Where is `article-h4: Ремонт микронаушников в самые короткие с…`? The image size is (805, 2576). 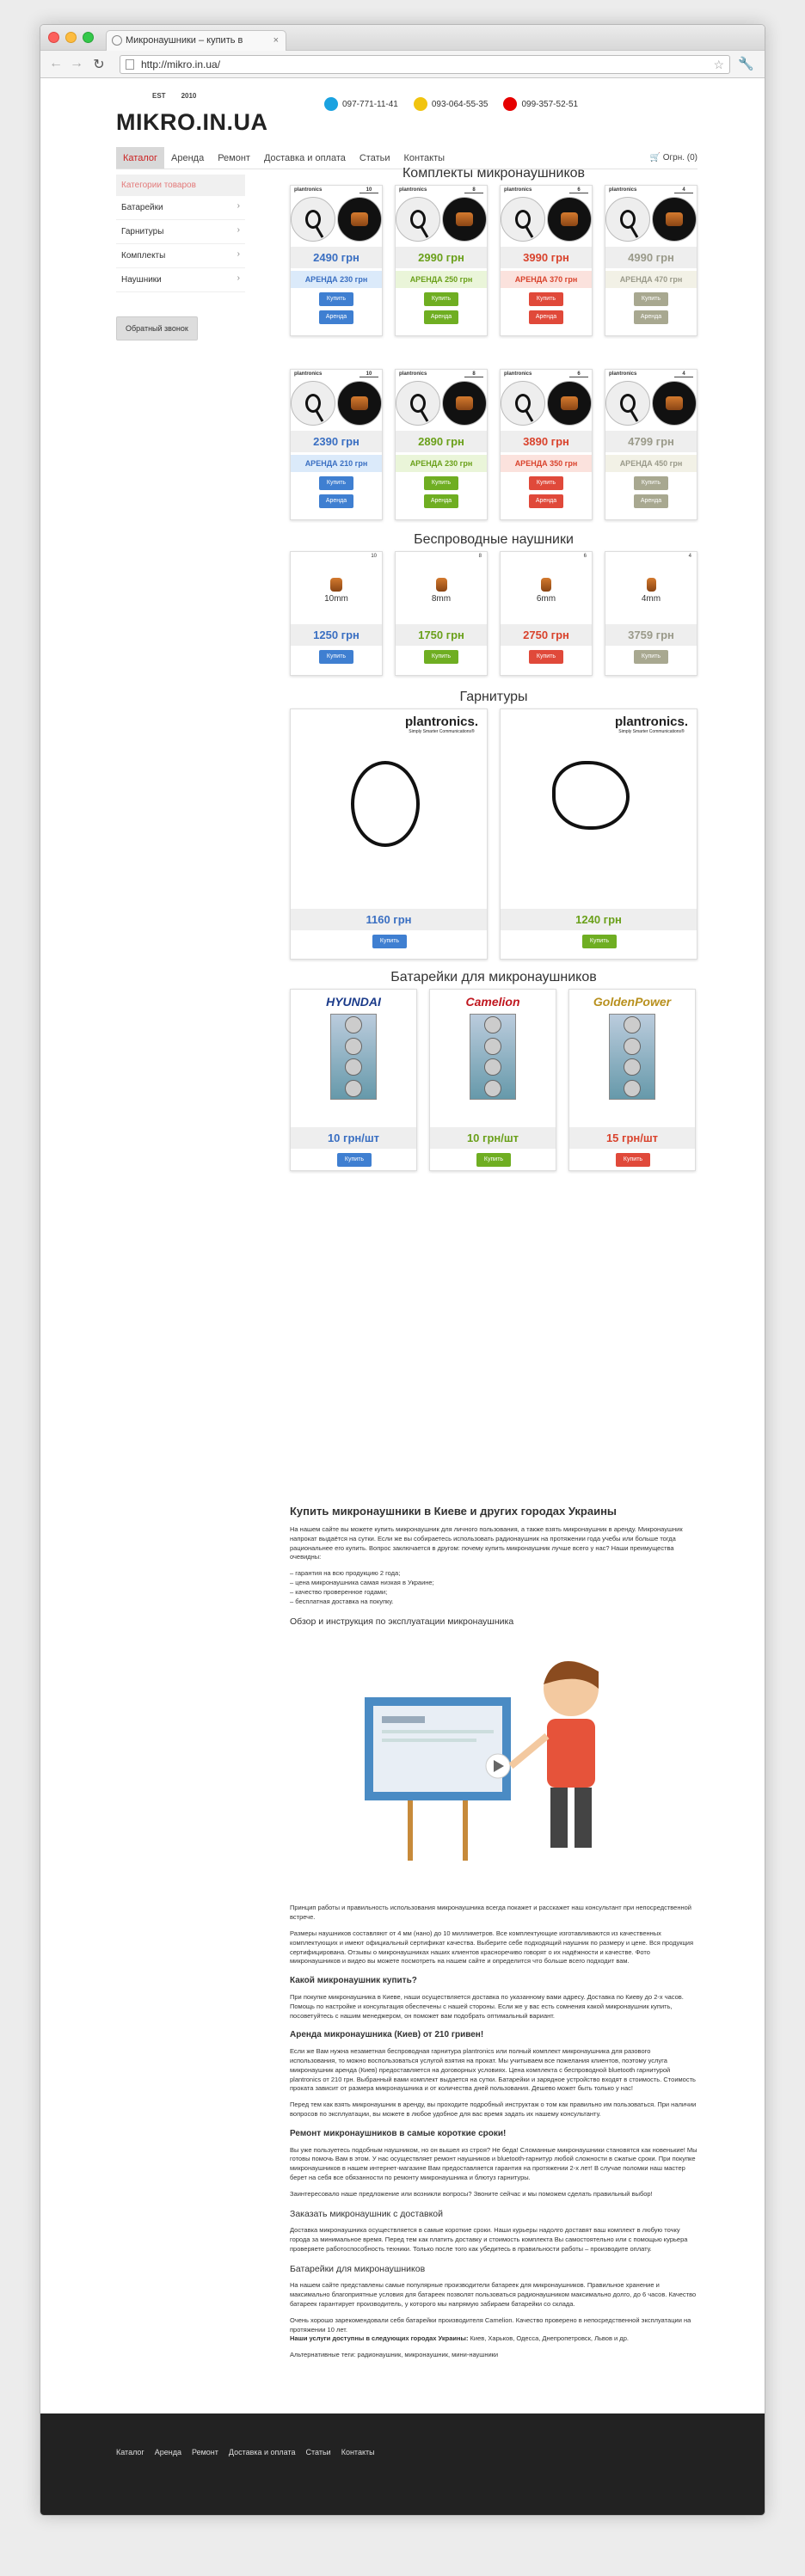
article-h4: Ремонт микронаушников в самые короткие с… is located at coordinates (399, 2134).